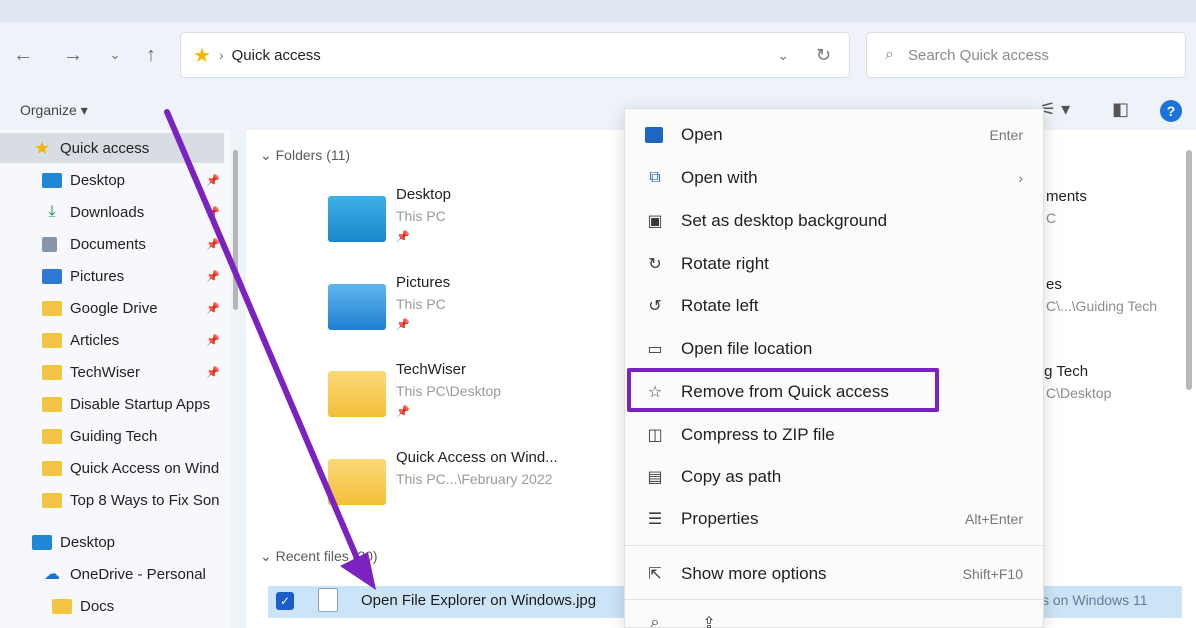 The width and height of the screenshot is (1196, 628). Describe the element at coordinates (115, 55) in the screenshot. I see `recent-locations-icon: ⌄` at that location.